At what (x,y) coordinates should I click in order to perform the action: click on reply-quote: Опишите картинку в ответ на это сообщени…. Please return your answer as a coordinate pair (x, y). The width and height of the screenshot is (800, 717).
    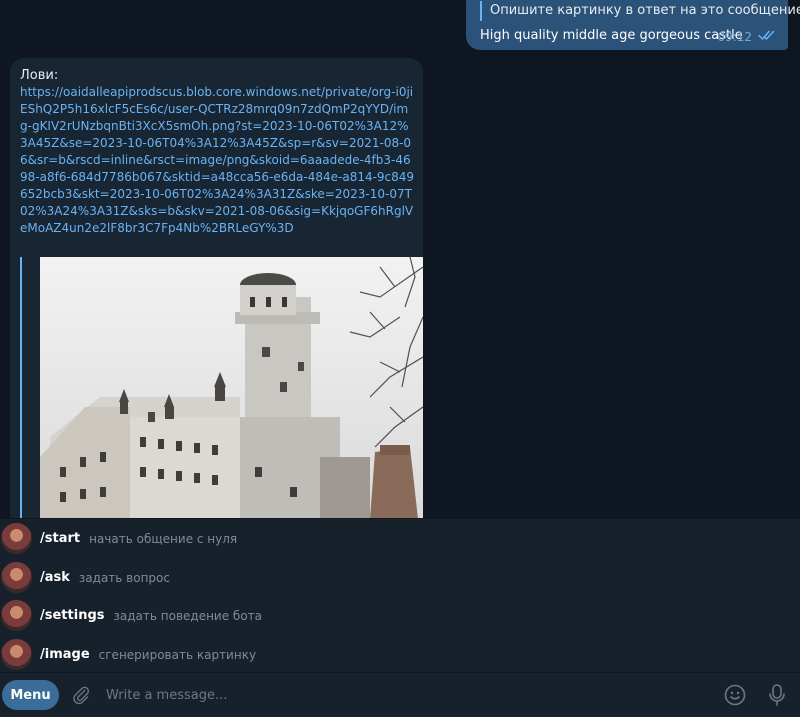
    Looking at the image, I should click on (640, 11).